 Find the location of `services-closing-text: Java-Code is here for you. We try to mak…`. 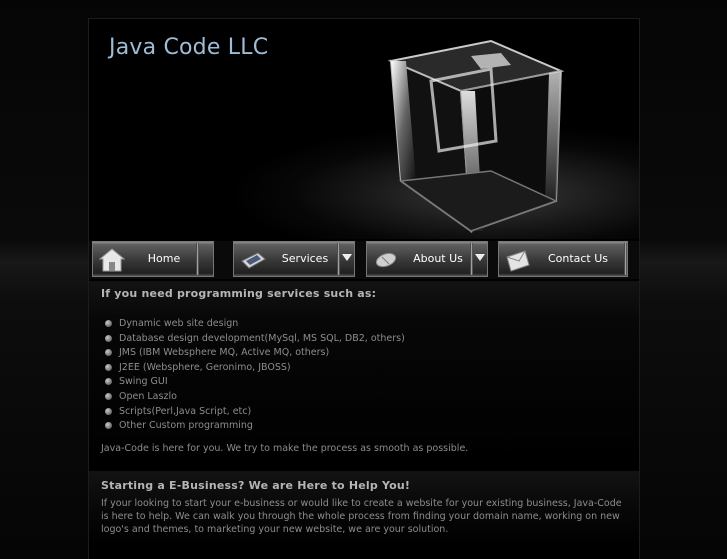

services-closing-text: Java-Code is here for you. We try to mak… is located at coordinates (285, 448).